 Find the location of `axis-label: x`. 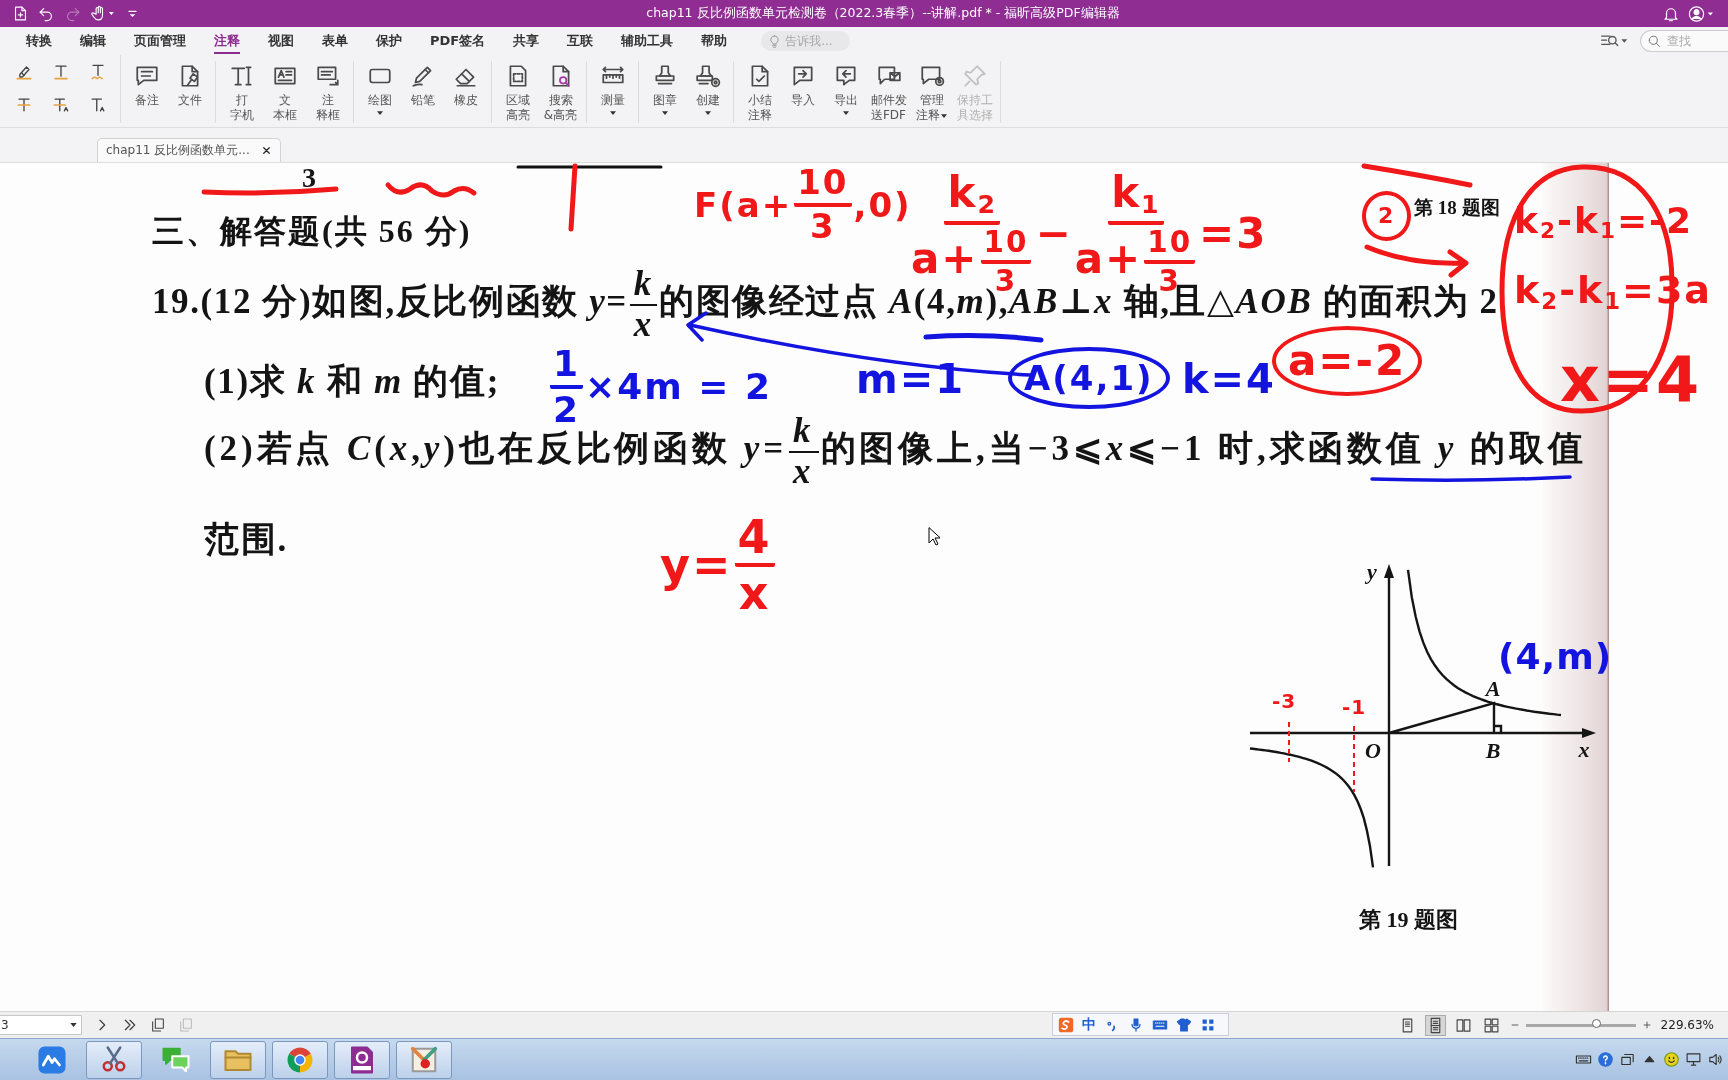

axis-label: x is located at coordinates (1584, 749).